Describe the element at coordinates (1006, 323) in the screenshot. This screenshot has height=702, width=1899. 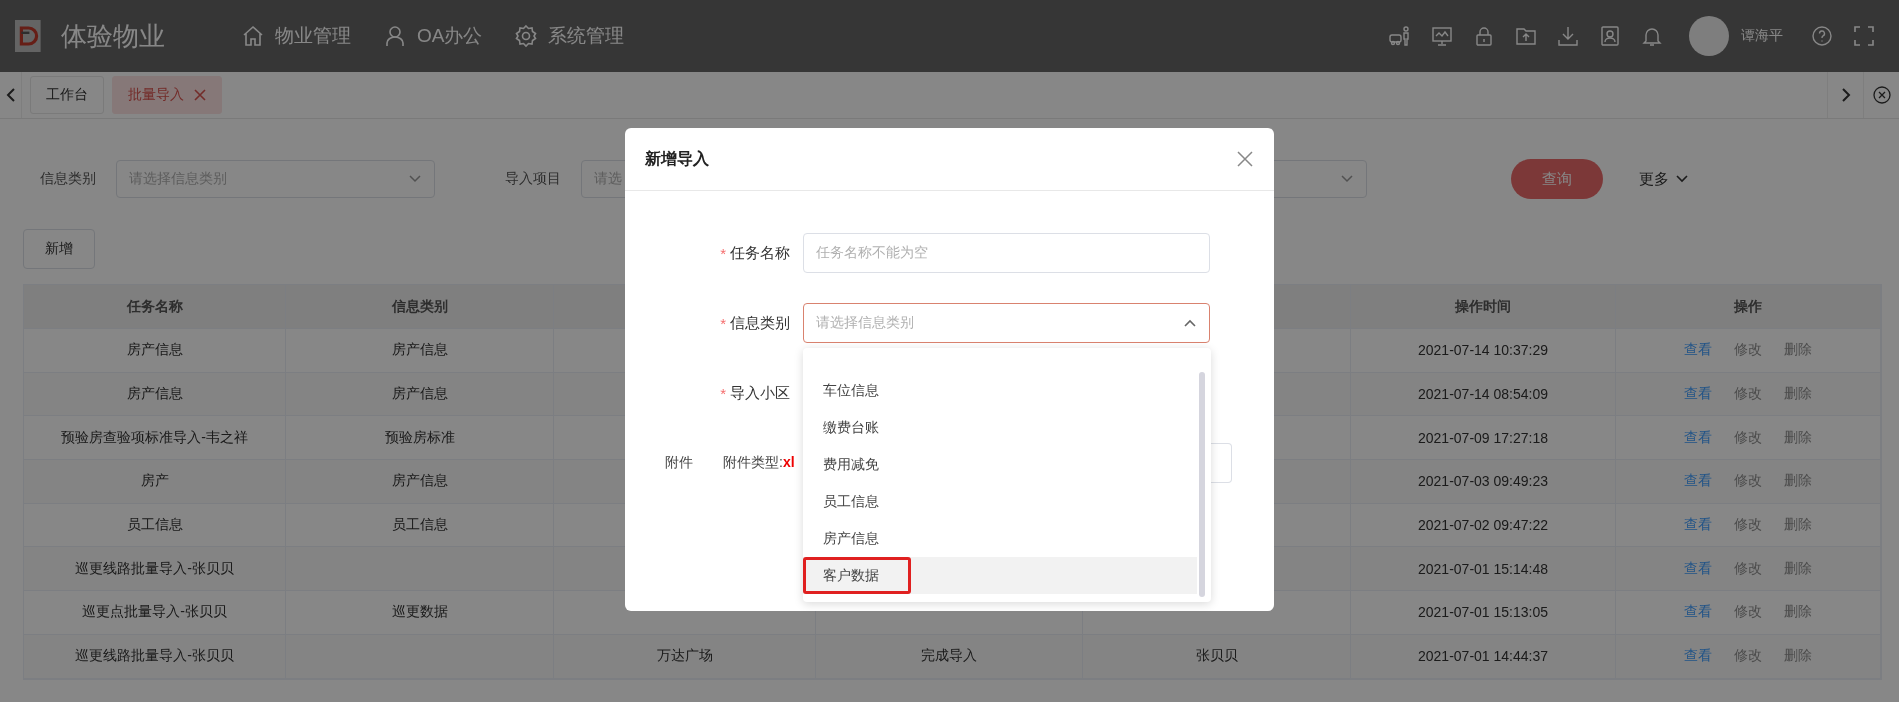
I see `select-field: 请选择信息类别` at that location.